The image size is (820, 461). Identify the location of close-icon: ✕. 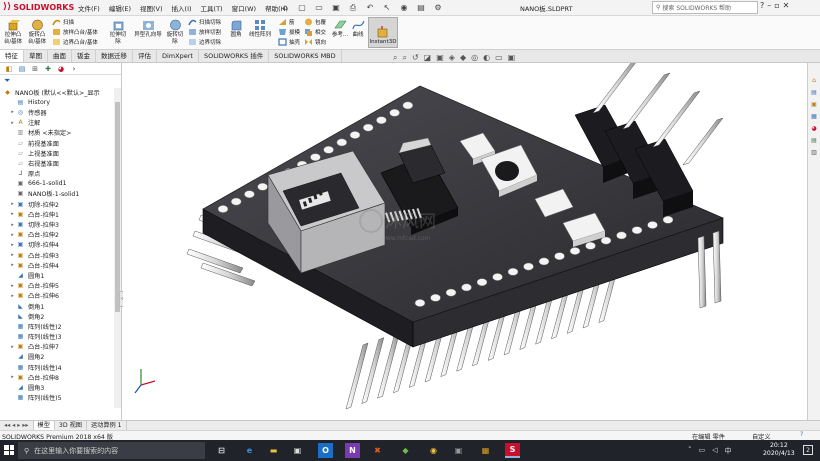
(786, 5).